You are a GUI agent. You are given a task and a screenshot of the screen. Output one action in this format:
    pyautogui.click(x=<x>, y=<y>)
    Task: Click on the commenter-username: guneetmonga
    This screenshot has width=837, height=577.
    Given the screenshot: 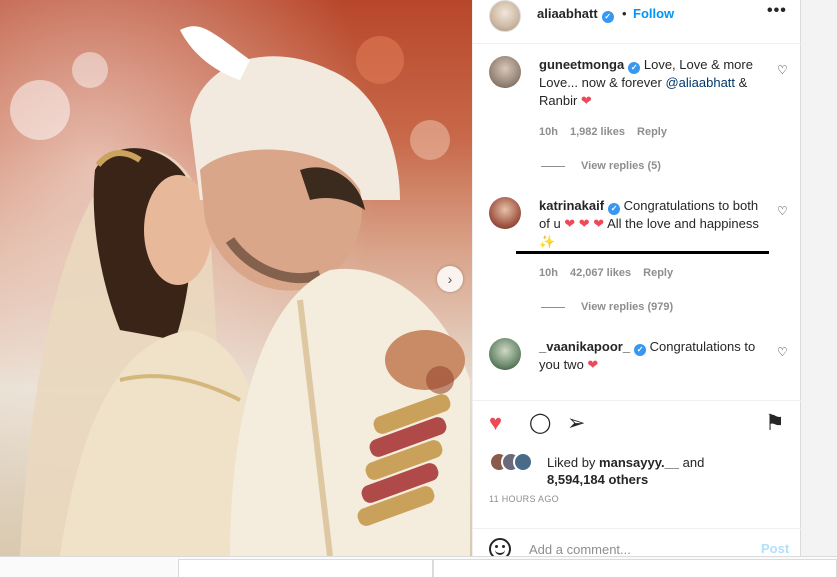 What is the action you would take?
    pyautogui.click(x=581, y=64)
    